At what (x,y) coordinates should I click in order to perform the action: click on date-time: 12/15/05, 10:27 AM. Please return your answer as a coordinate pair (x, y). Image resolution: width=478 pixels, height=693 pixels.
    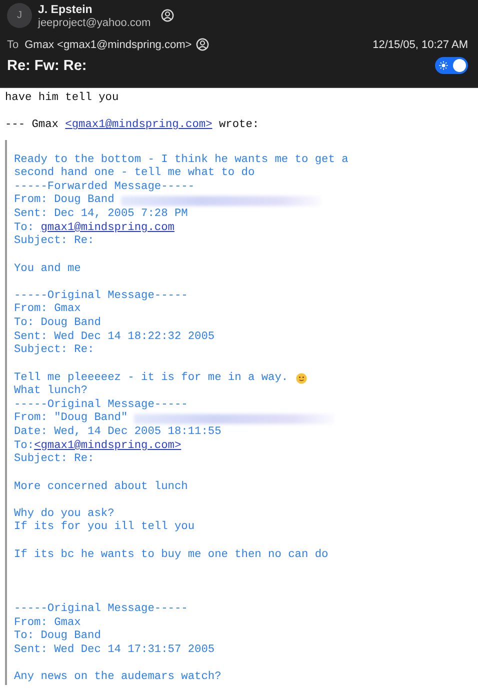
    Looking at the image, I should click on (420, 44).